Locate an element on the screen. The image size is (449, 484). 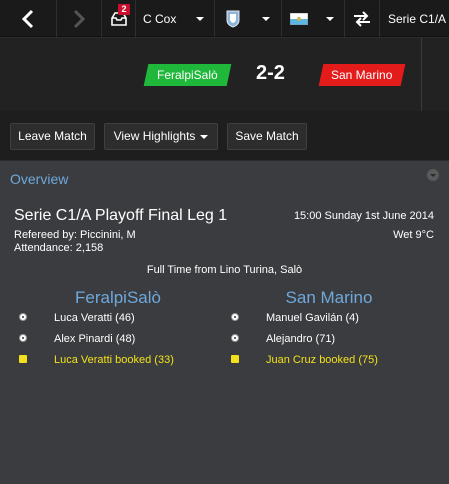
collapse-icon is located at coordinates (433, 175).